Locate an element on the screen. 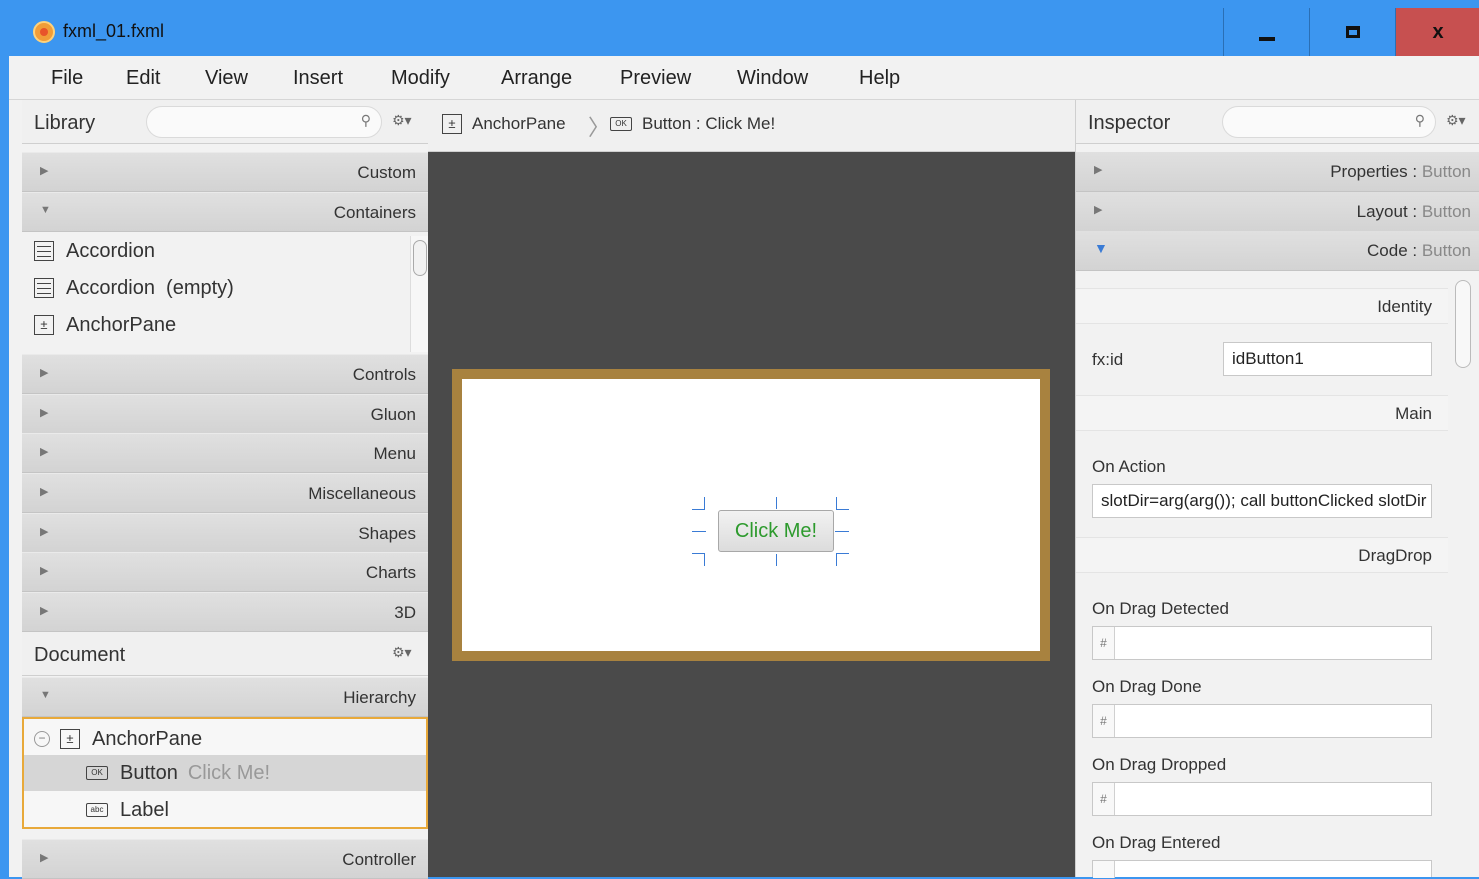  close-icon: x is located at coordinates (1438, 31).